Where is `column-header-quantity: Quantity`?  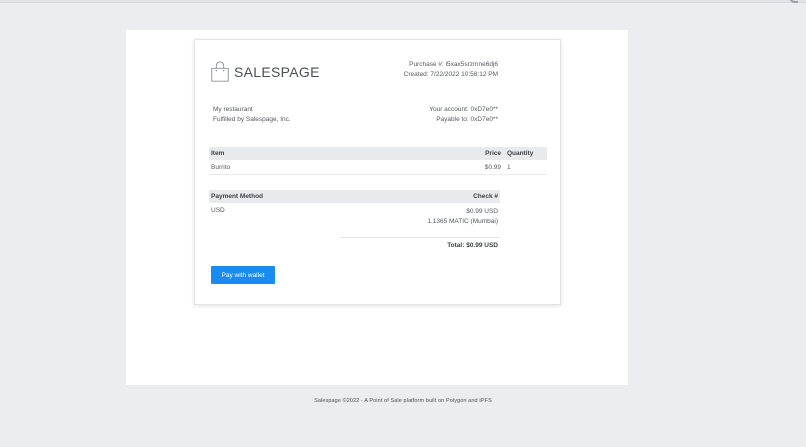 column-header-quantity: Quantity is located at coordinates (520, 153).